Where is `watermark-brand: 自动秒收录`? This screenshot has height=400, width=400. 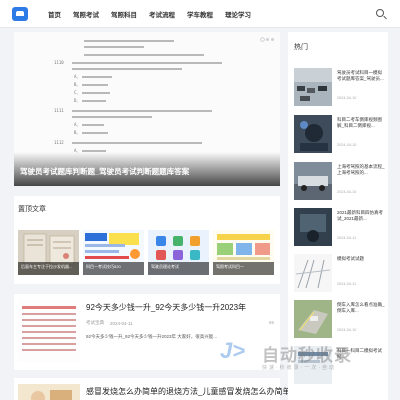 watermark-brand: 自动秒收录 is located at coordinates (307, 355).